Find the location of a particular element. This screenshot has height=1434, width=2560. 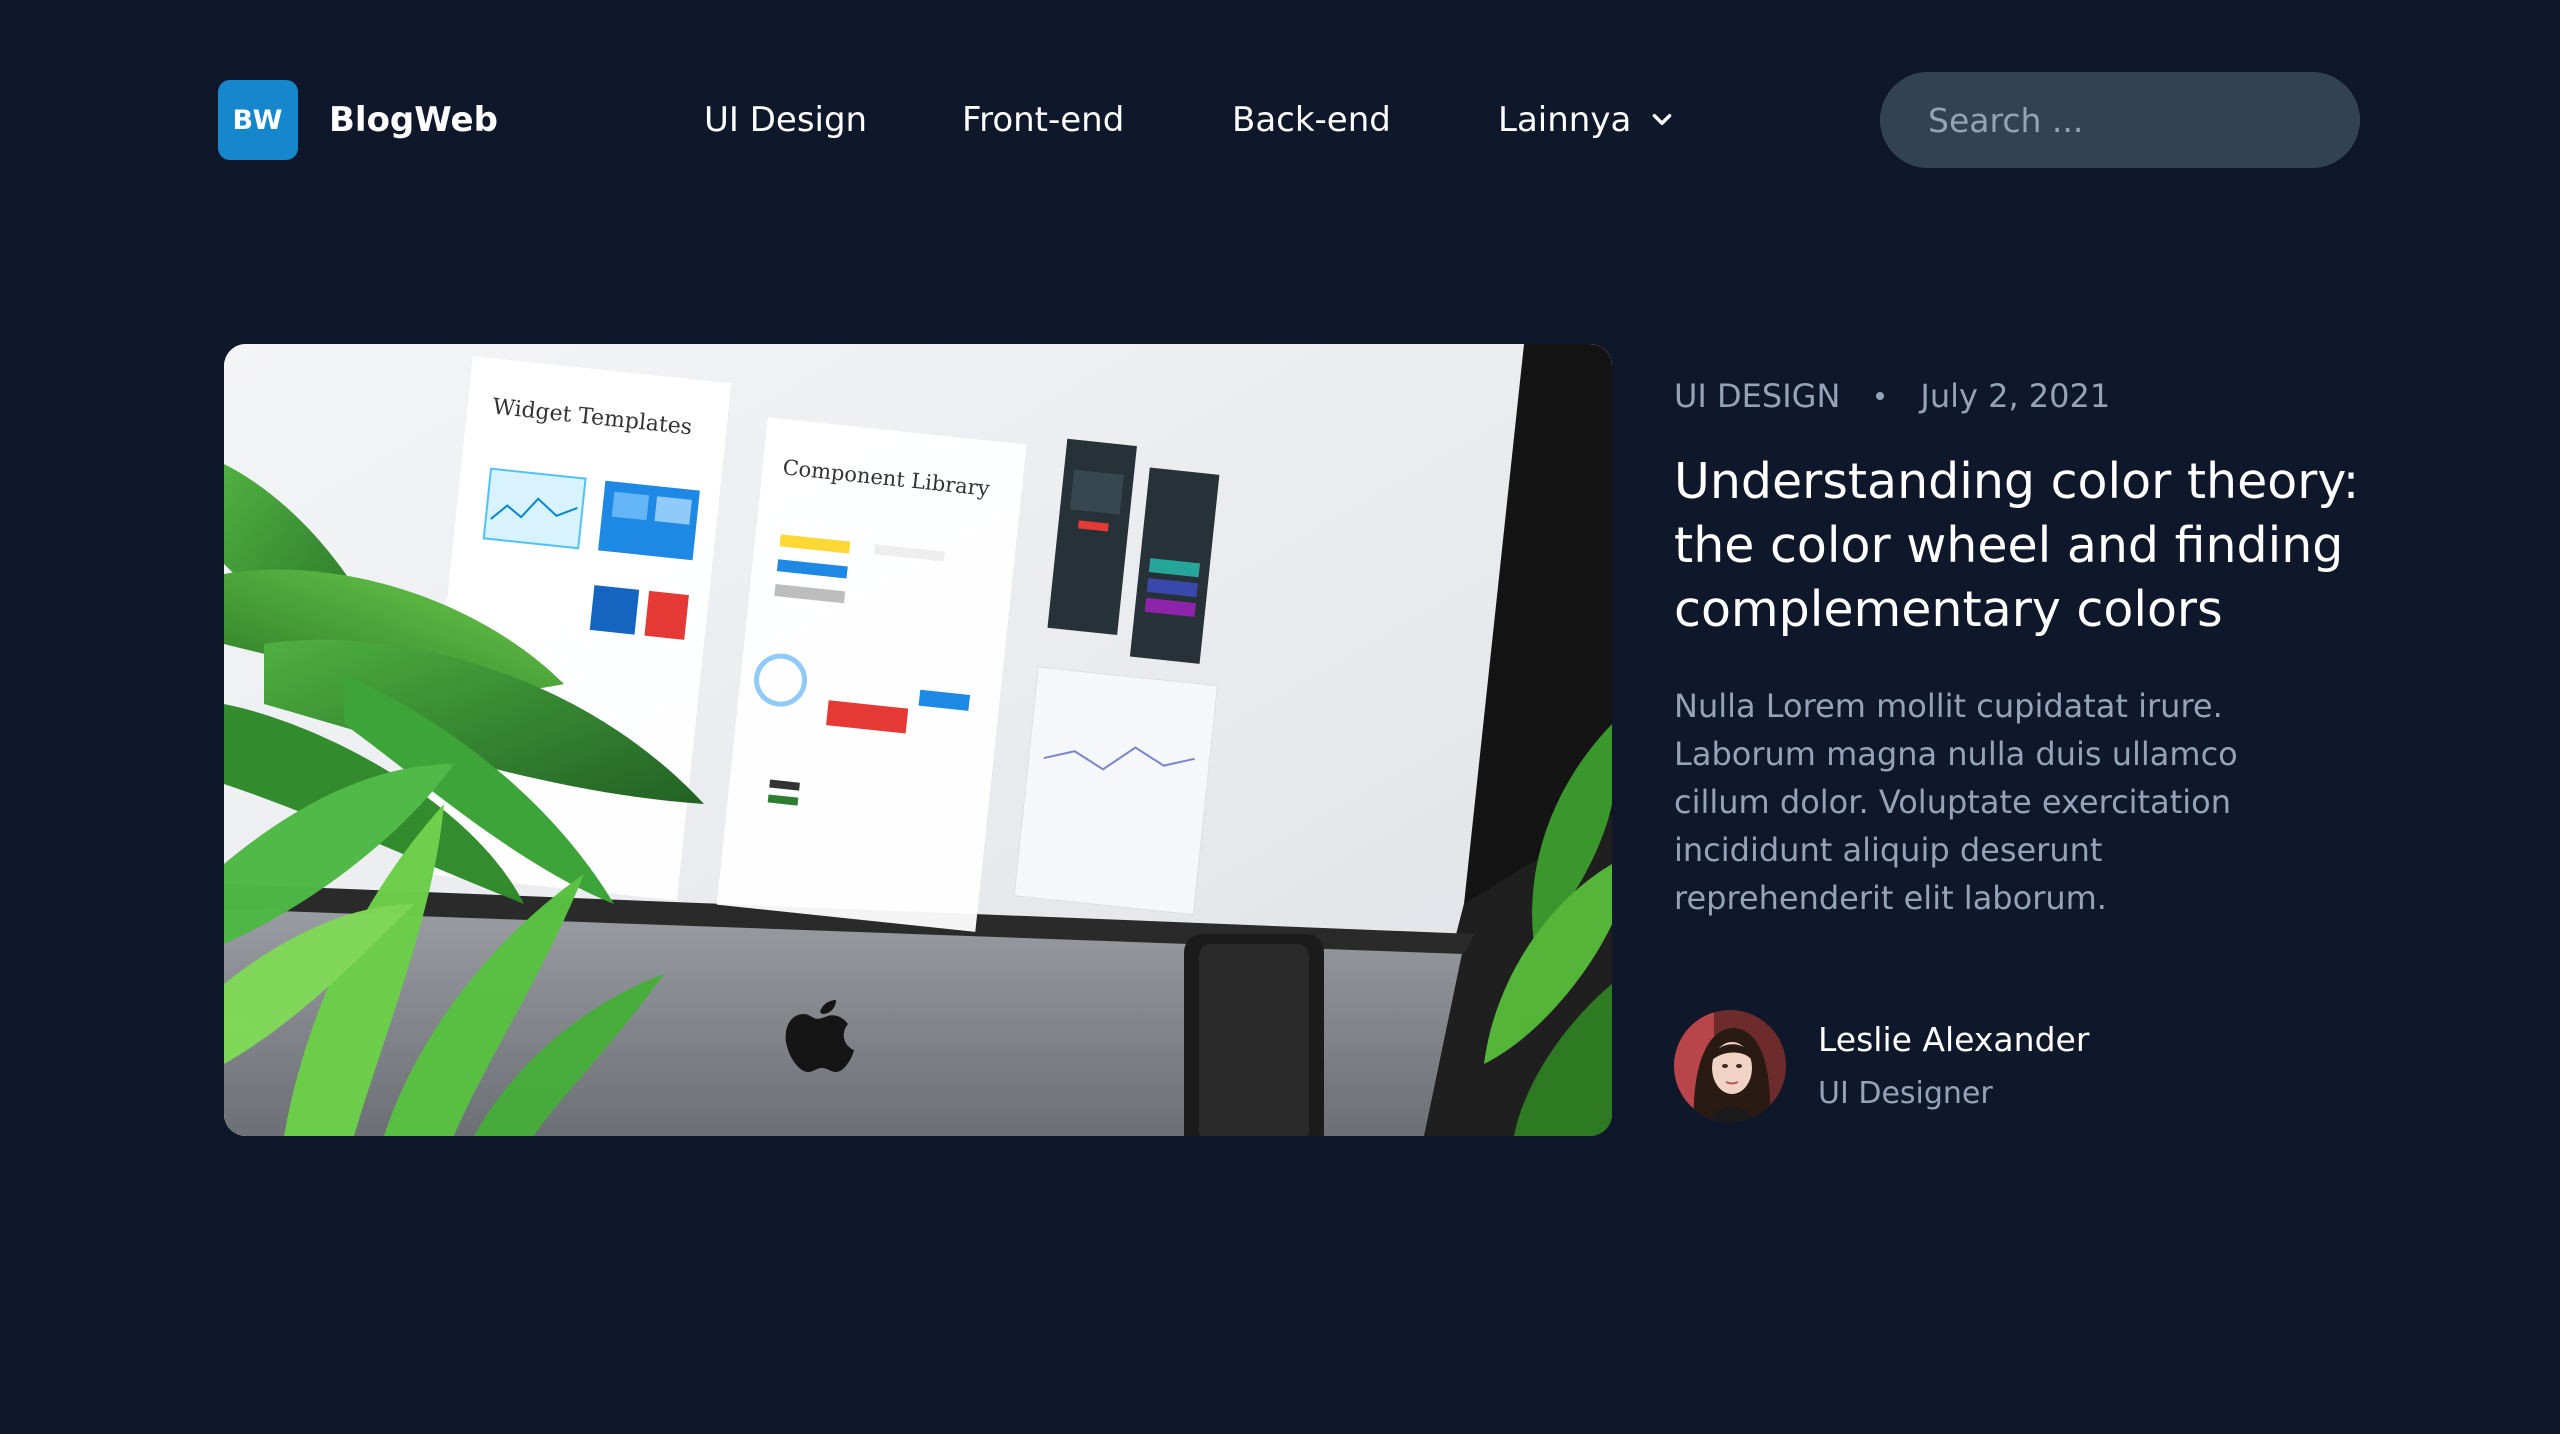

chevron-down-icon is located at coordinates (1662, 119).